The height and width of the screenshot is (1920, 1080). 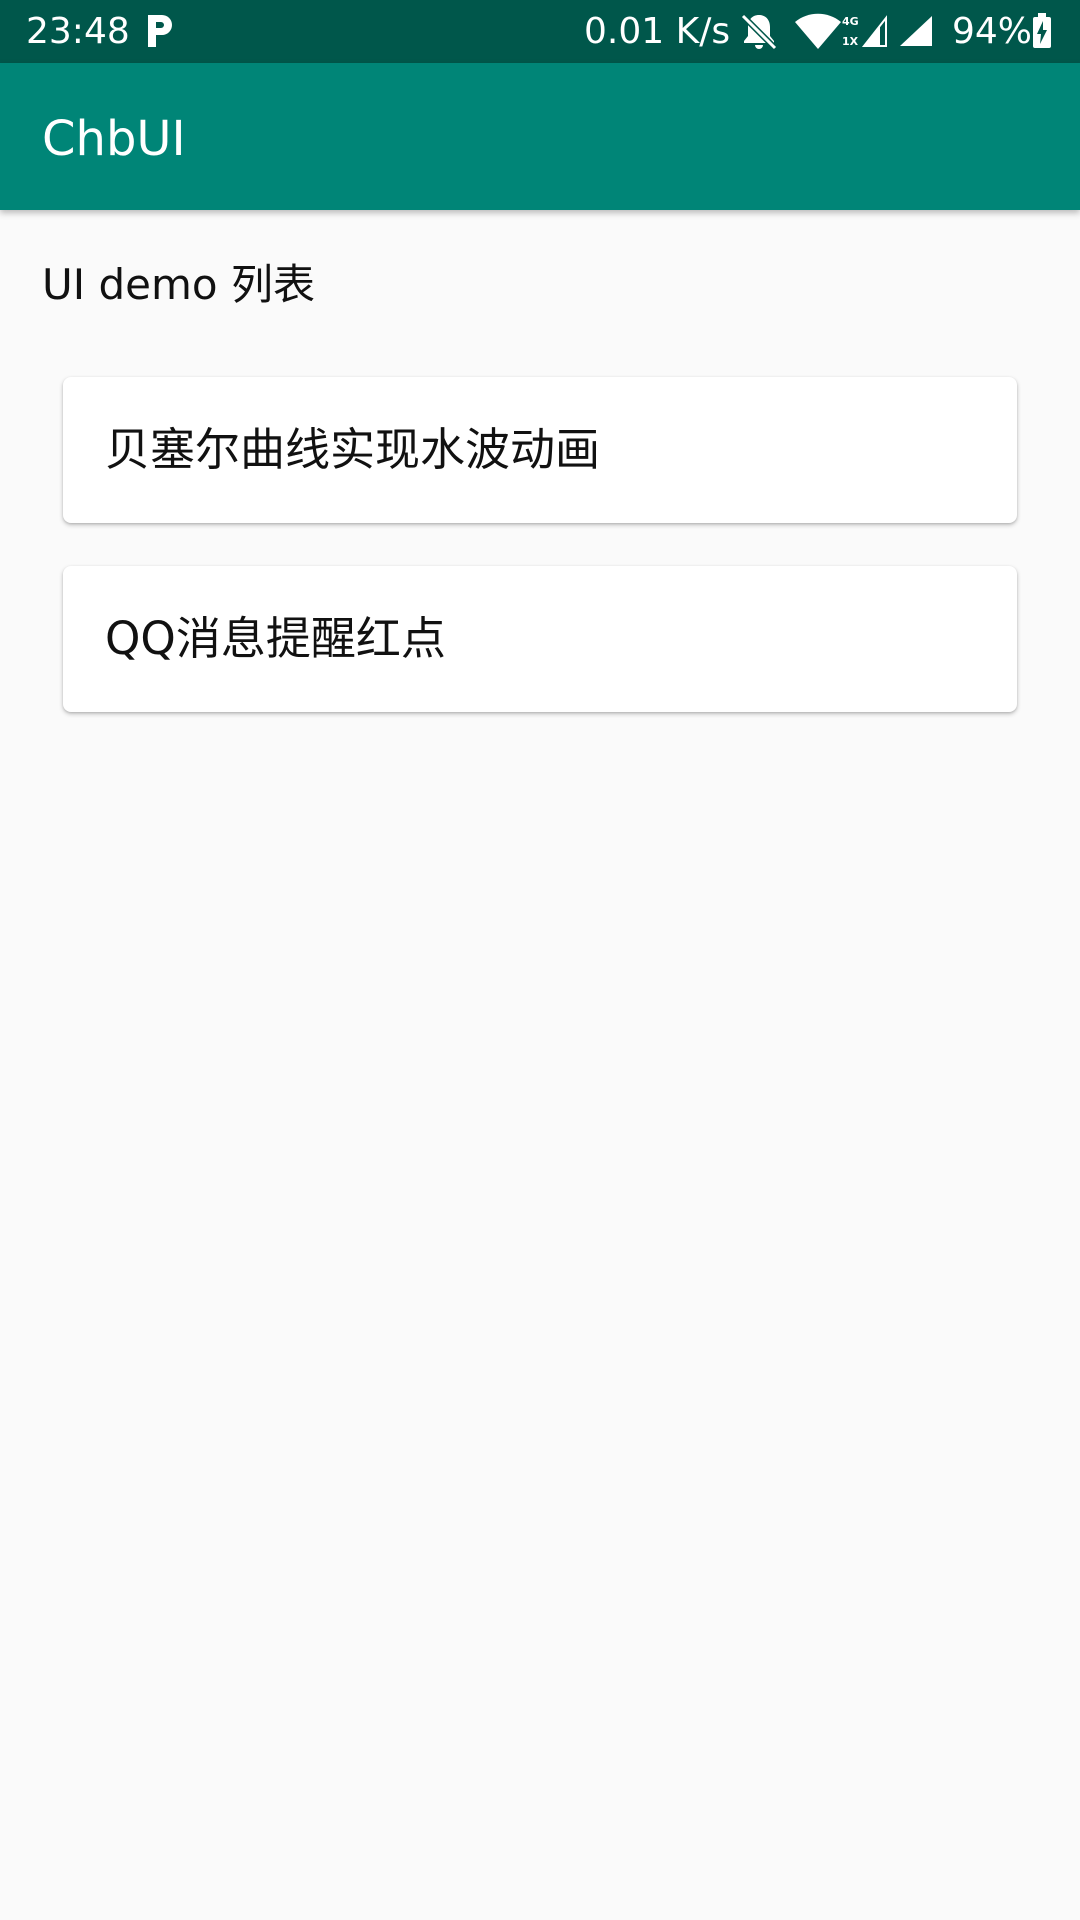 I want to click on app-bar: ChbUI, so click(x=540, y=136).